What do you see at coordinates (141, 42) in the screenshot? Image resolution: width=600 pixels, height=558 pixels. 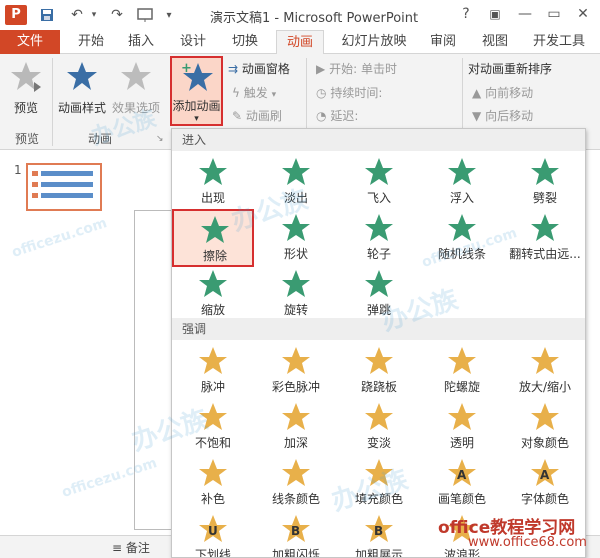 I see `tab-insert: 插入` at bounding box center [141, 42].